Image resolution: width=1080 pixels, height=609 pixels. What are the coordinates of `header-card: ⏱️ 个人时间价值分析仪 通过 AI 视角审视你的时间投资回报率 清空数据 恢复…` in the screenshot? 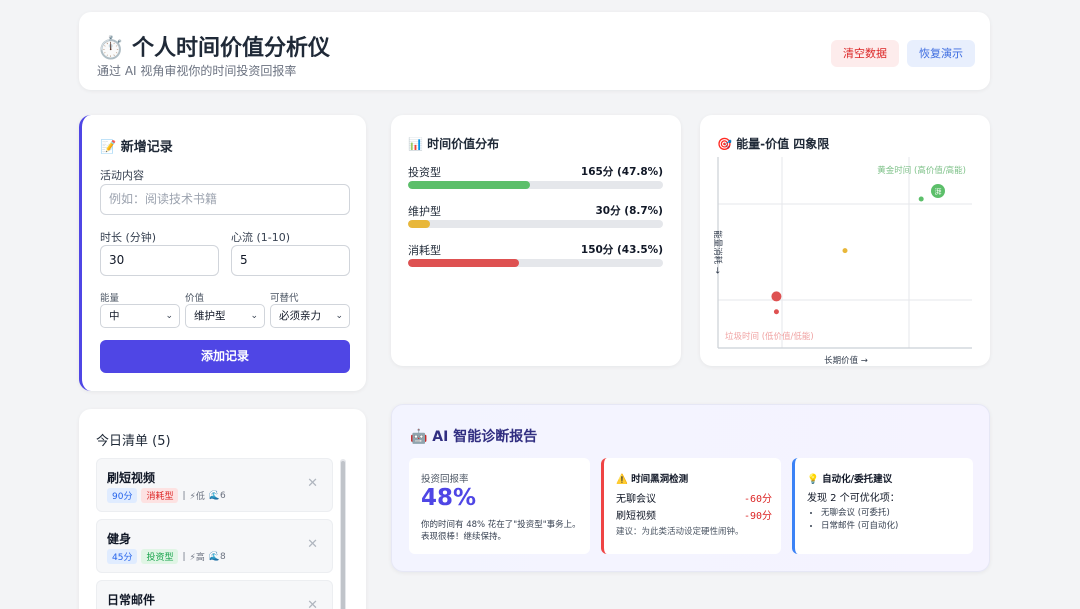 It's located at (534, 51).